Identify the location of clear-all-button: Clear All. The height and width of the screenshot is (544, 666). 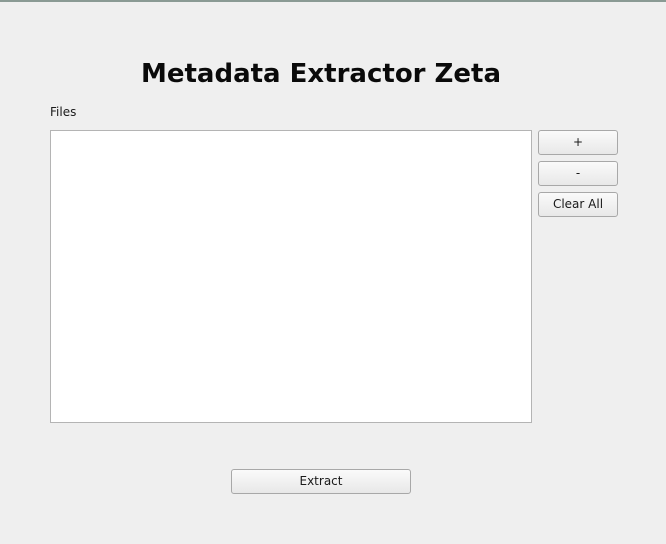
(578, 204).